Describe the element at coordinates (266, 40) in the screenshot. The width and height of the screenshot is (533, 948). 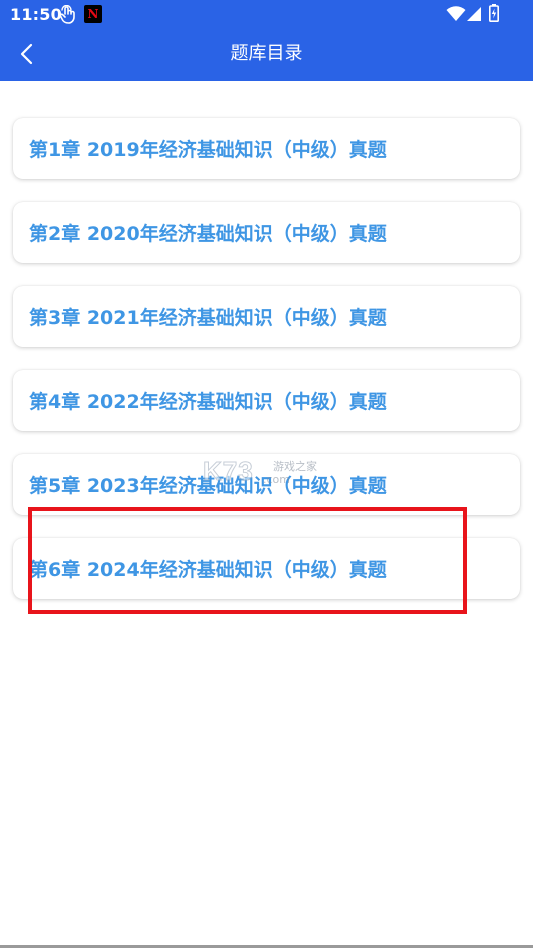
I see `app-bar: 11:50 N 题库目录` at that location.